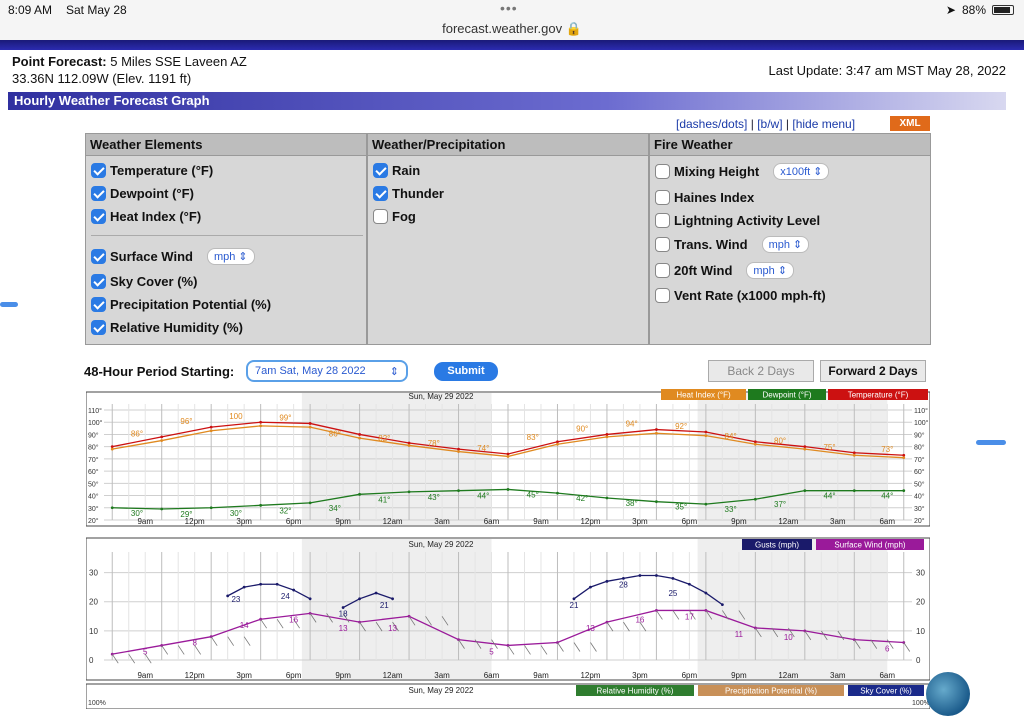 This screenshot has width=1024, height=716. What do you see at coordinates (384, 605) in the screenshot?
I see `gust-data-label: 21` at bounding box center [384, 605].